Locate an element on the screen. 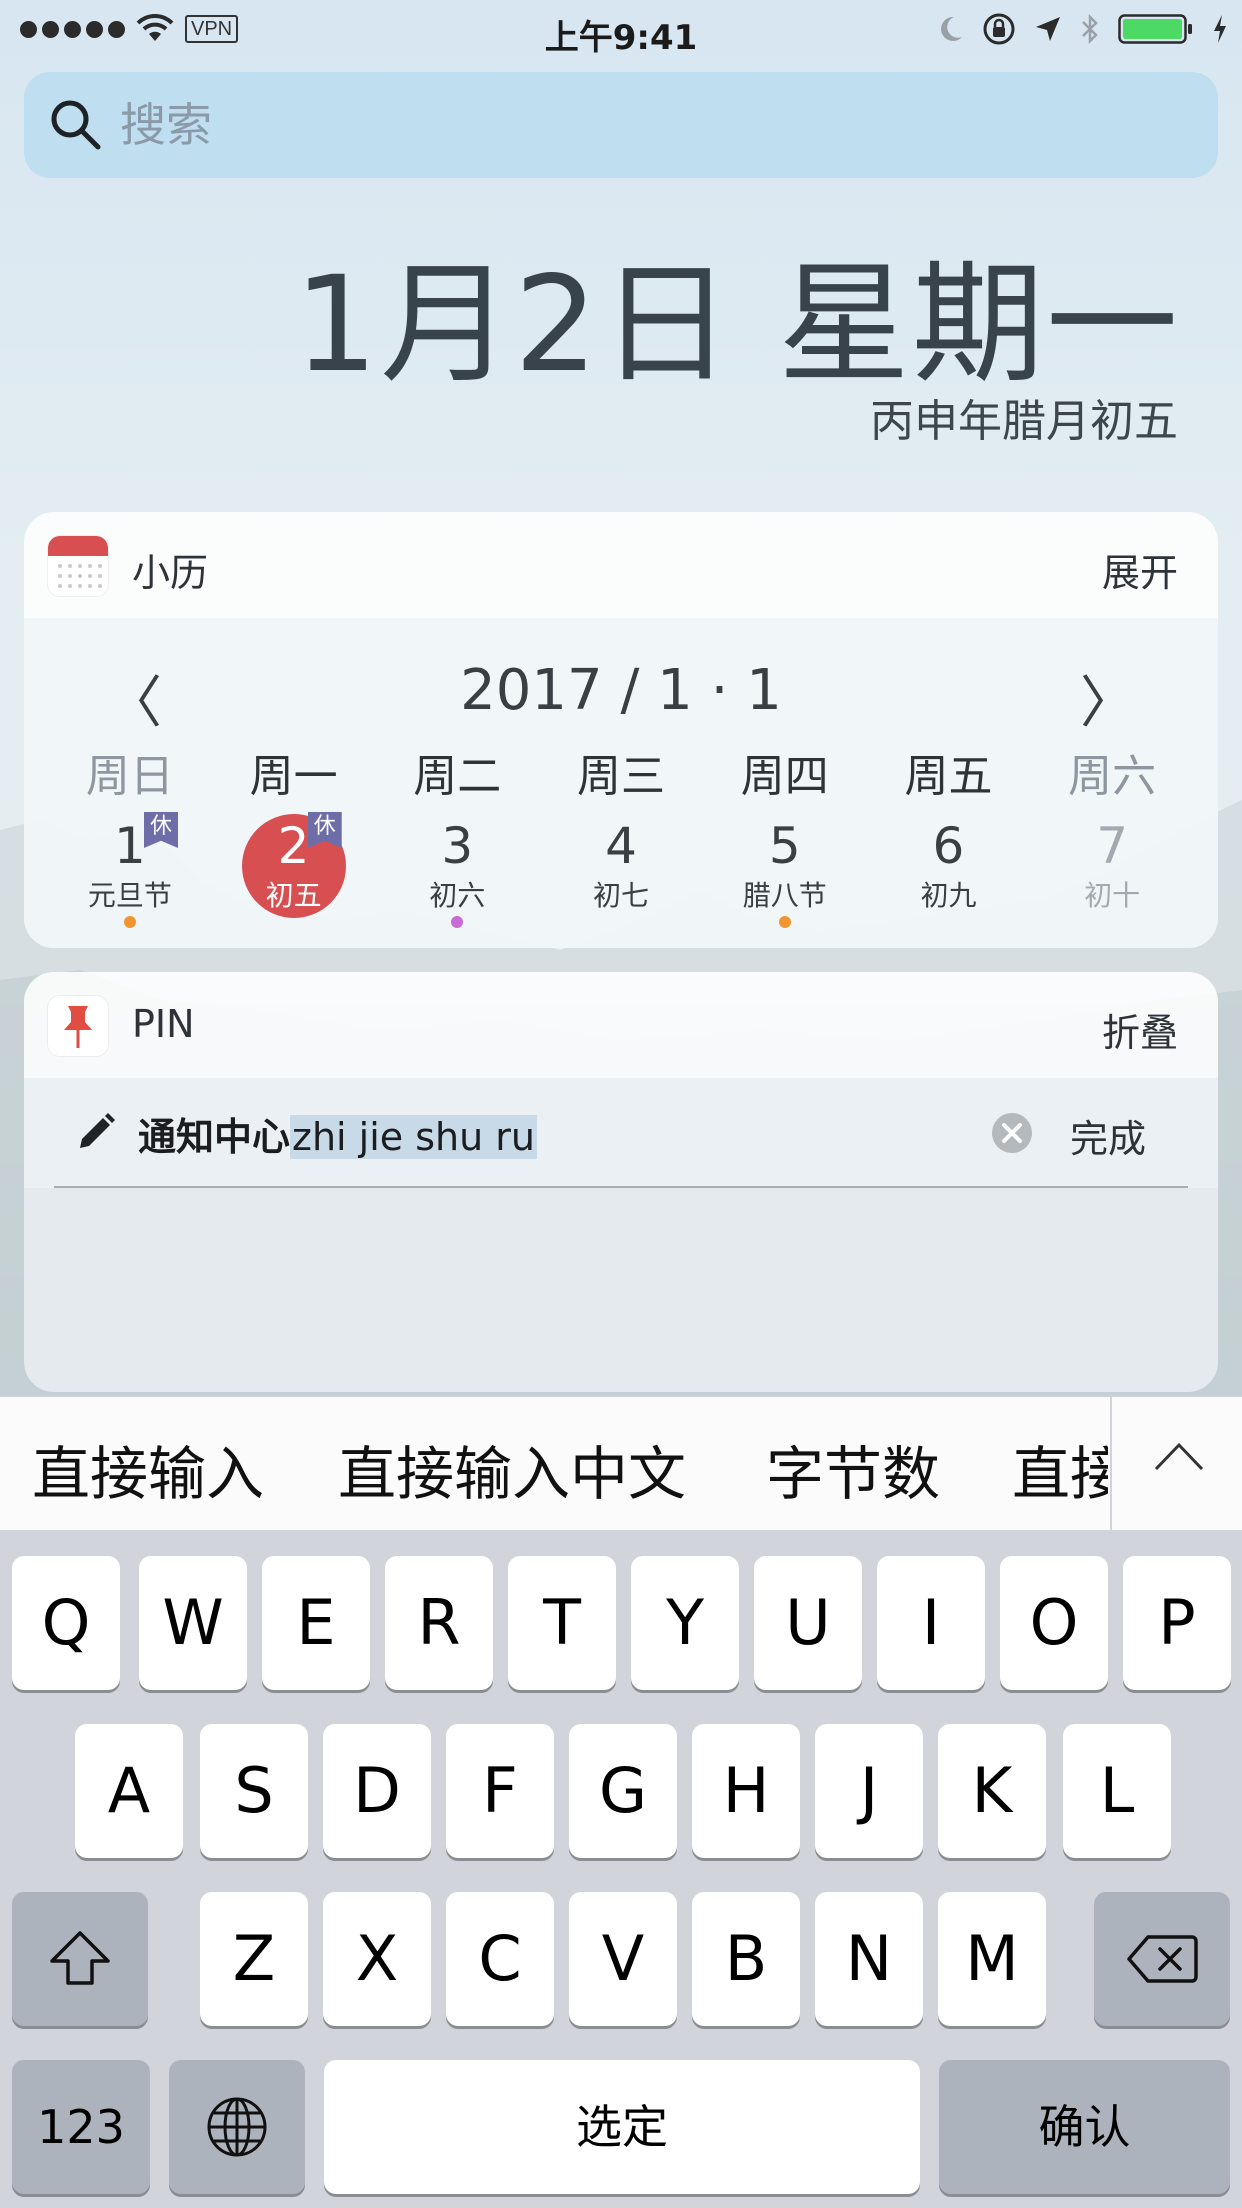 The image size is (1242, 2208). calendar-day: 3 初六 is located at coordinates (457, 870).